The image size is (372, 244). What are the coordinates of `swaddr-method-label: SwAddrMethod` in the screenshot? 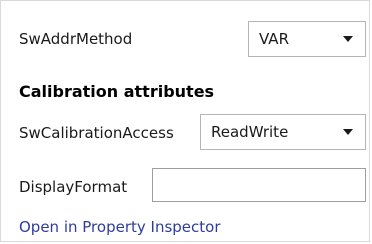 It's located at (76, 39).